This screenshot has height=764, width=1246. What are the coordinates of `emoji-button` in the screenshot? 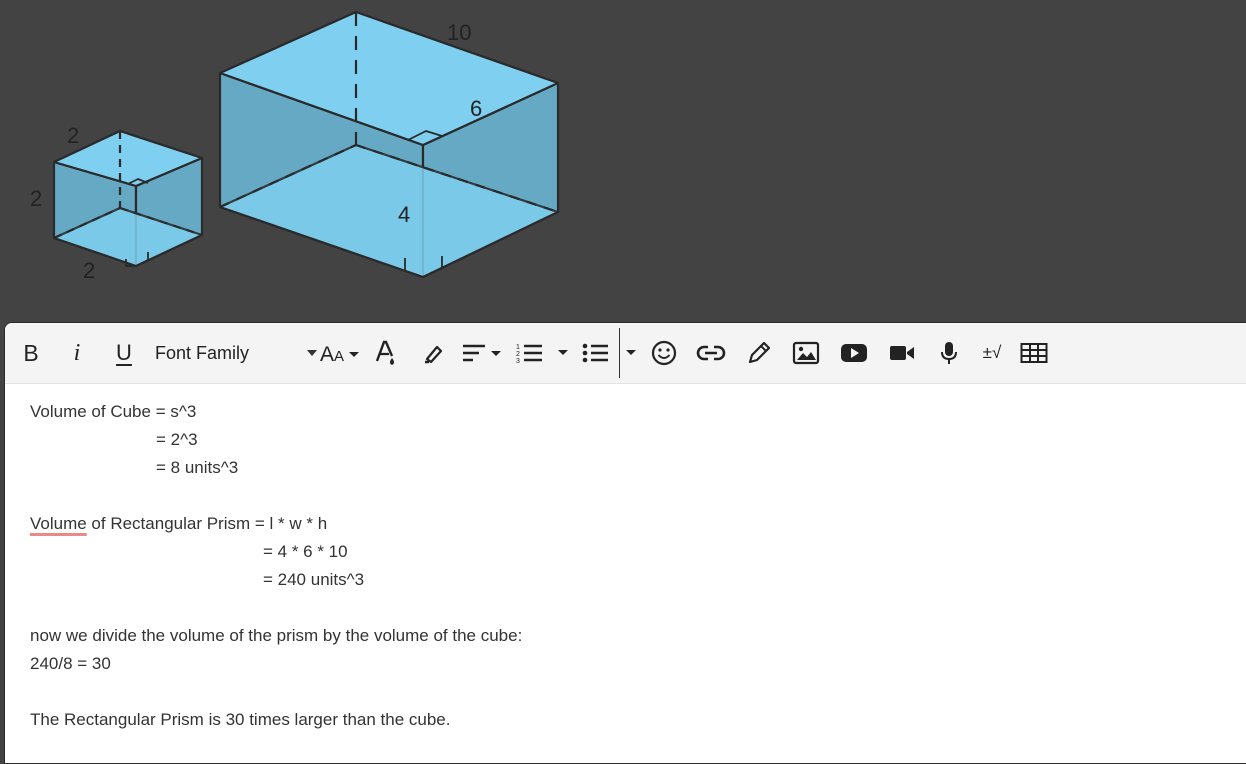 It's located at (664, 353).